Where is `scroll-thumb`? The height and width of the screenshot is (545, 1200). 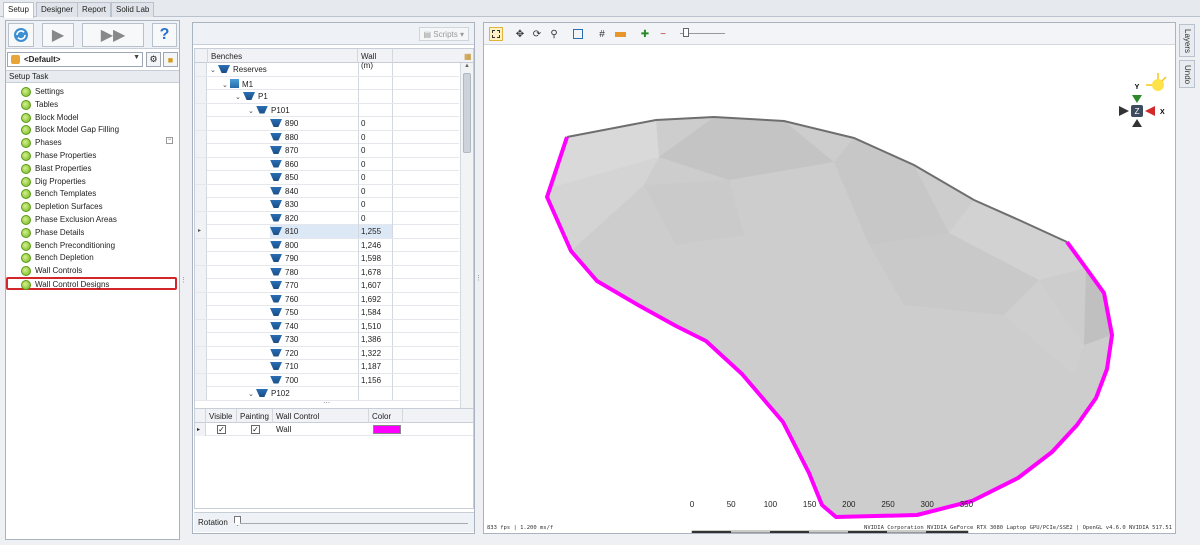 scroll-thumb is located at coordinates (467, 113).